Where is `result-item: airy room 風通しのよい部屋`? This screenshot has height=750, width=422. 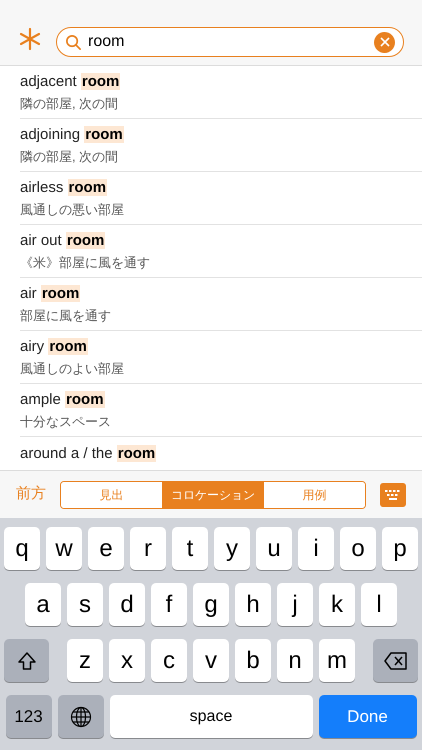 result-item: airy room 風通しのよい部屋 is located at coordinates (221, 357).